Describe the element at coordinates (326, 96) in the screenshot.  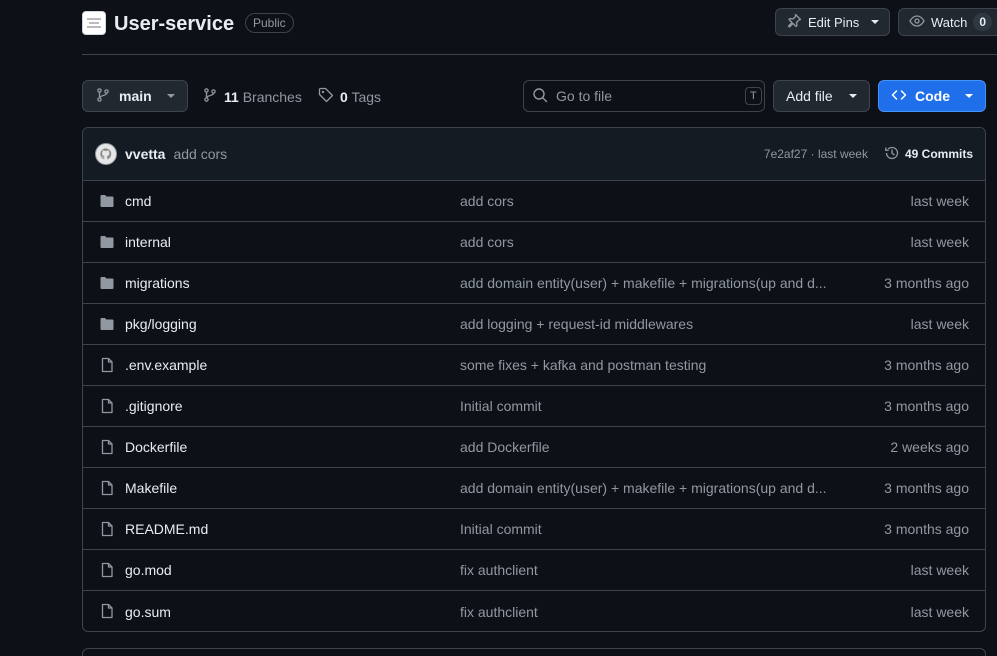
I see `tag-icon` at that location.